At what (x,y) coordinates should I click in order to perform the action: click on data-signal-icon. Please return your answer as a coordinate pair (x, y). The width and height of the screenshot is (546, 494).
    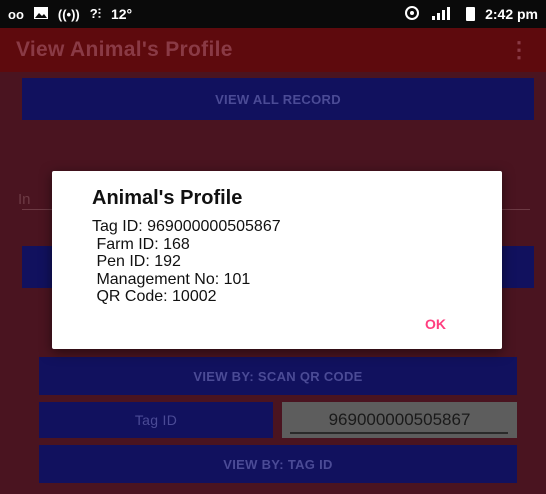
    Looking at the image, I should click on (443, 14).